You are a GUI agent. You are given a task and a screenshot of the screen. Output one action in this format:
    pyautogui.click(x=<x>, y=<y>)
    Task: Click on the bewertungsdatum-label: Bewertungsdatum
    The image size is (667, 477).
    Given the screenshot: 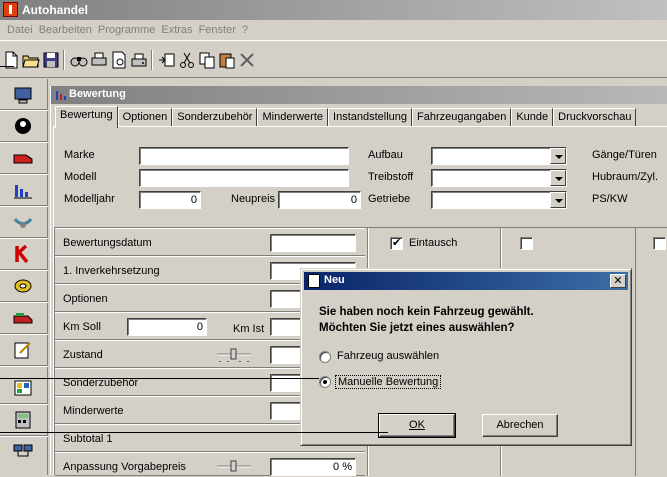 What is the action you would take?
    pyautogui.click(x=107, y=243)
    